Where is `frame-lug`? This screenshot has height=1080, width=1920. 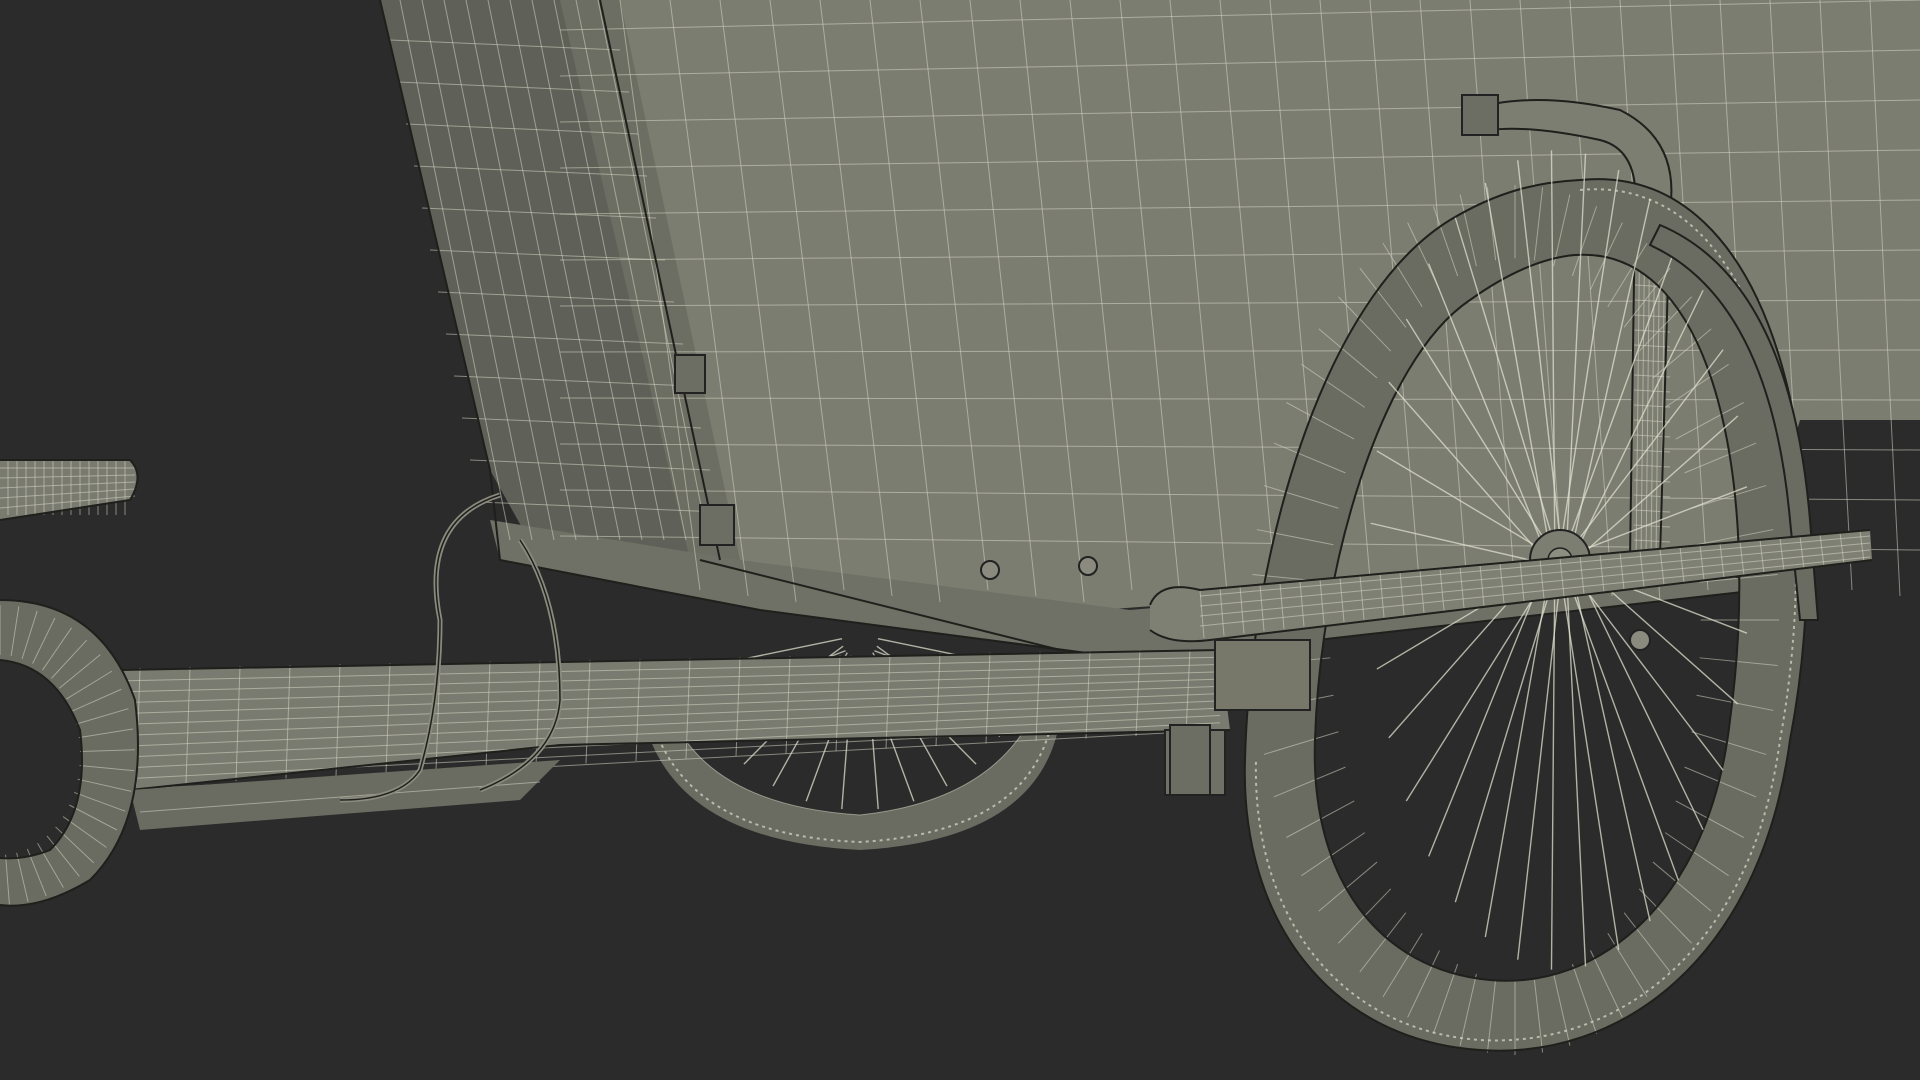 frame-lug is located at coordinates (1190, 760).